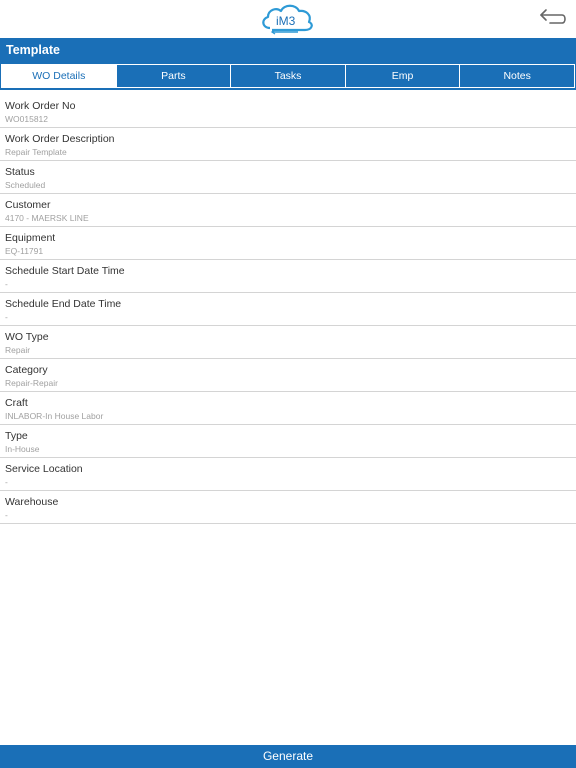 This screenshot has height=768, width=576. I want to click on field-label: Warehouse, so click(32, 502).